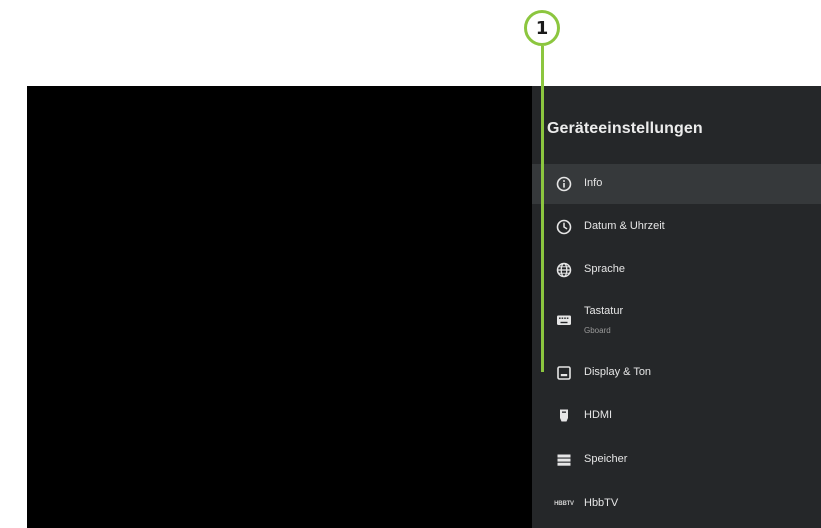 The width and height of the screenshot is (821, 528). I want to click on menu-item-label: Display & Ton, so click(618, 372).